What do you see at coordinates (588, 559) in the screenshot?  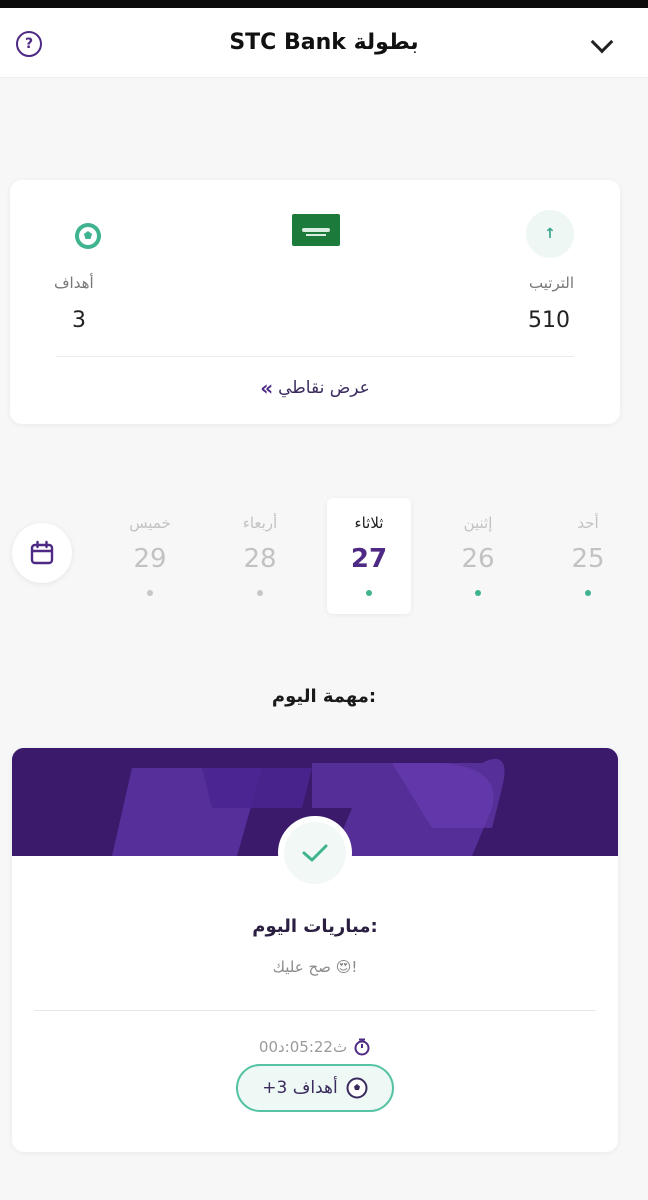 I see `day-number: 25` at bounding box center [588, 559].